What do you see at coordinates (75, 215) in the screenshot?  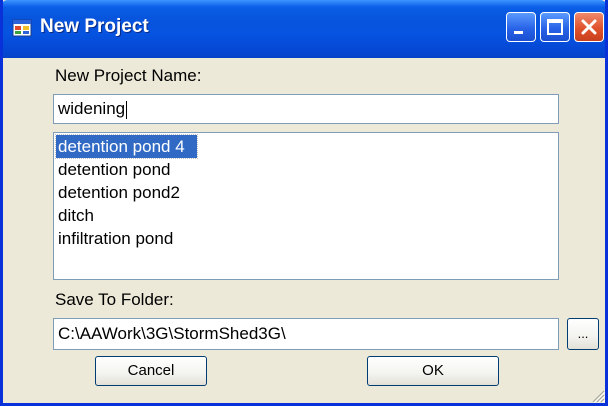 I see `list-item: ditch` at bounding box center [75, 215].